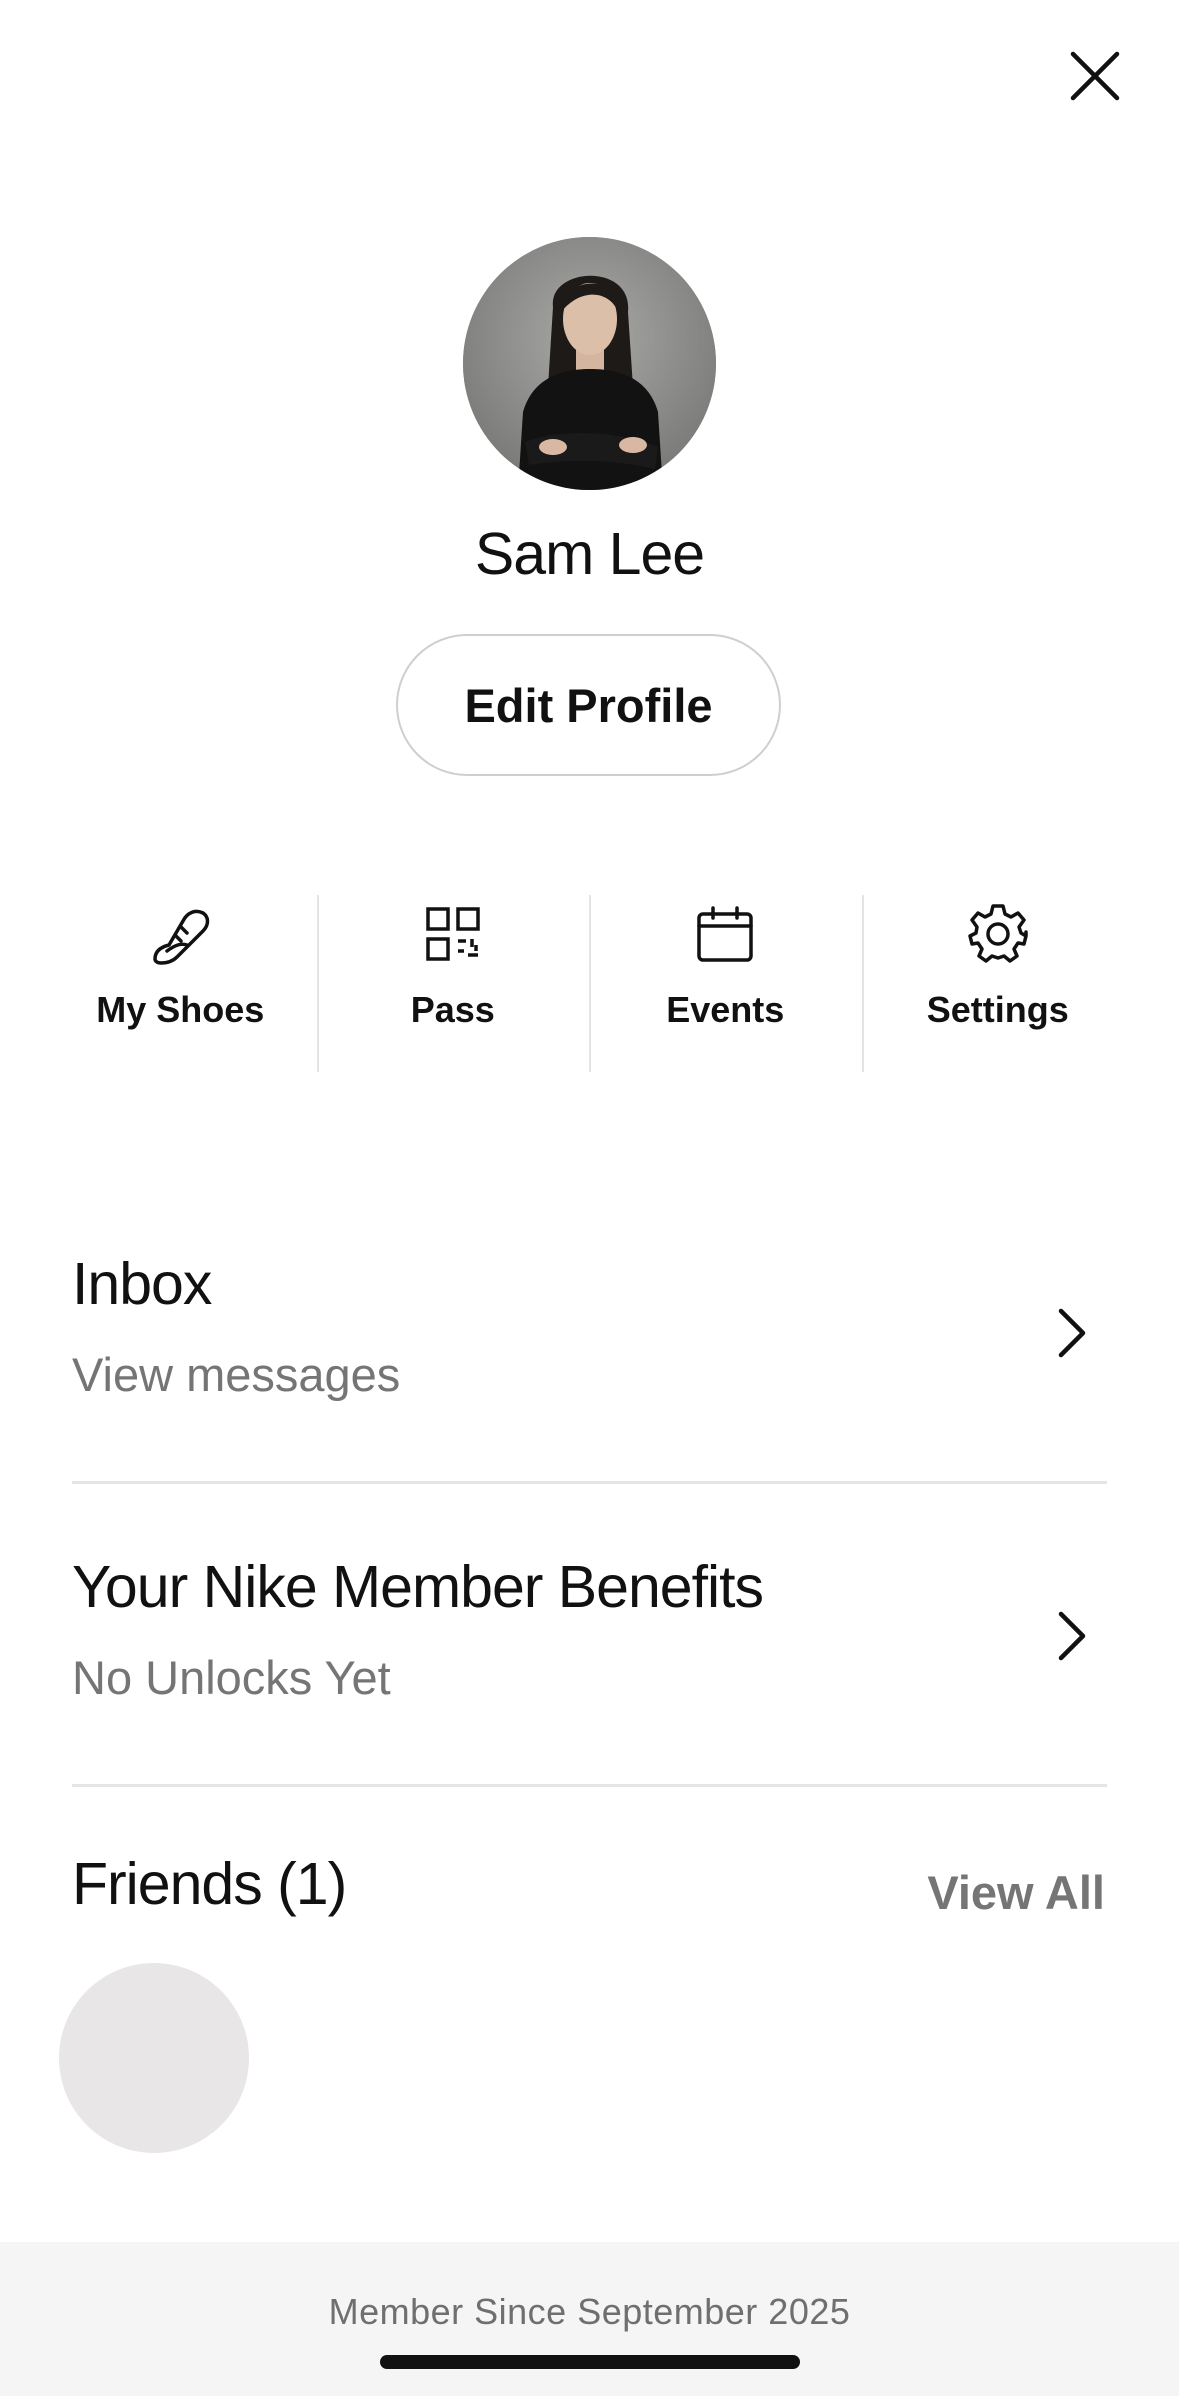 Image resolution: width=1179 pixels, height=2396 pixels. I want to click on inbox-subtitle: View messages, so click(236, 1374).